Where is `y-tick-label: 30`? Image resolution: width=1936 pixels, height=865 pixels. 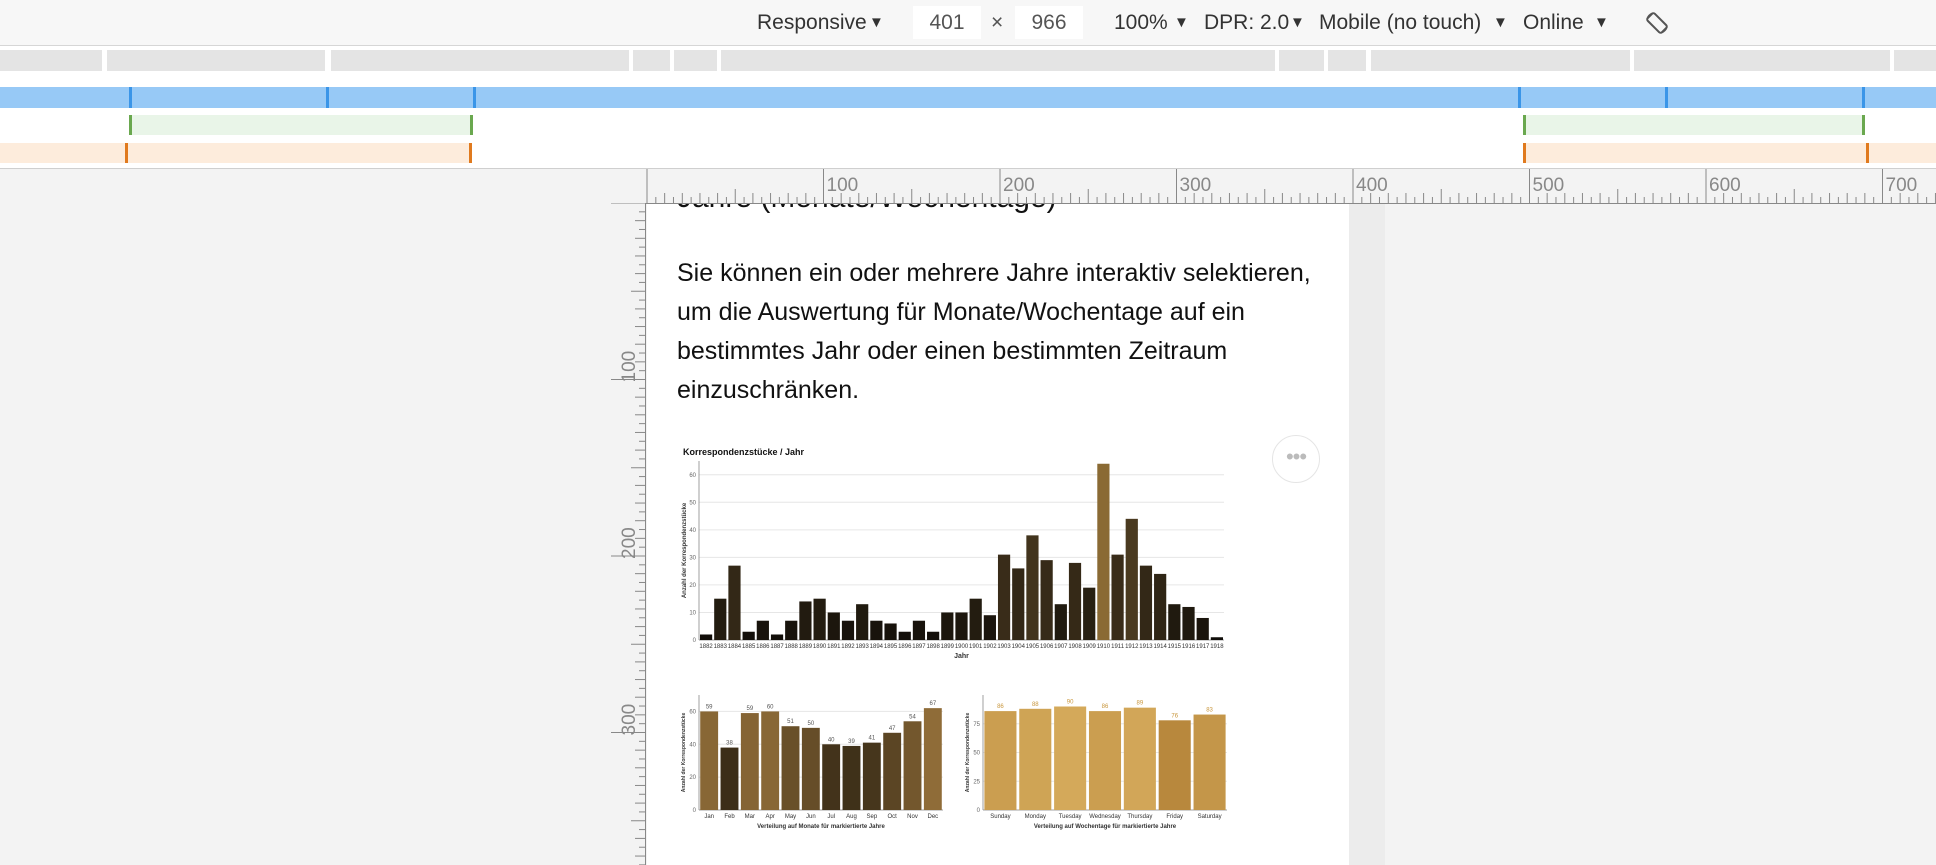 y-tick-label: 30 is located at coordinates (692, 558).